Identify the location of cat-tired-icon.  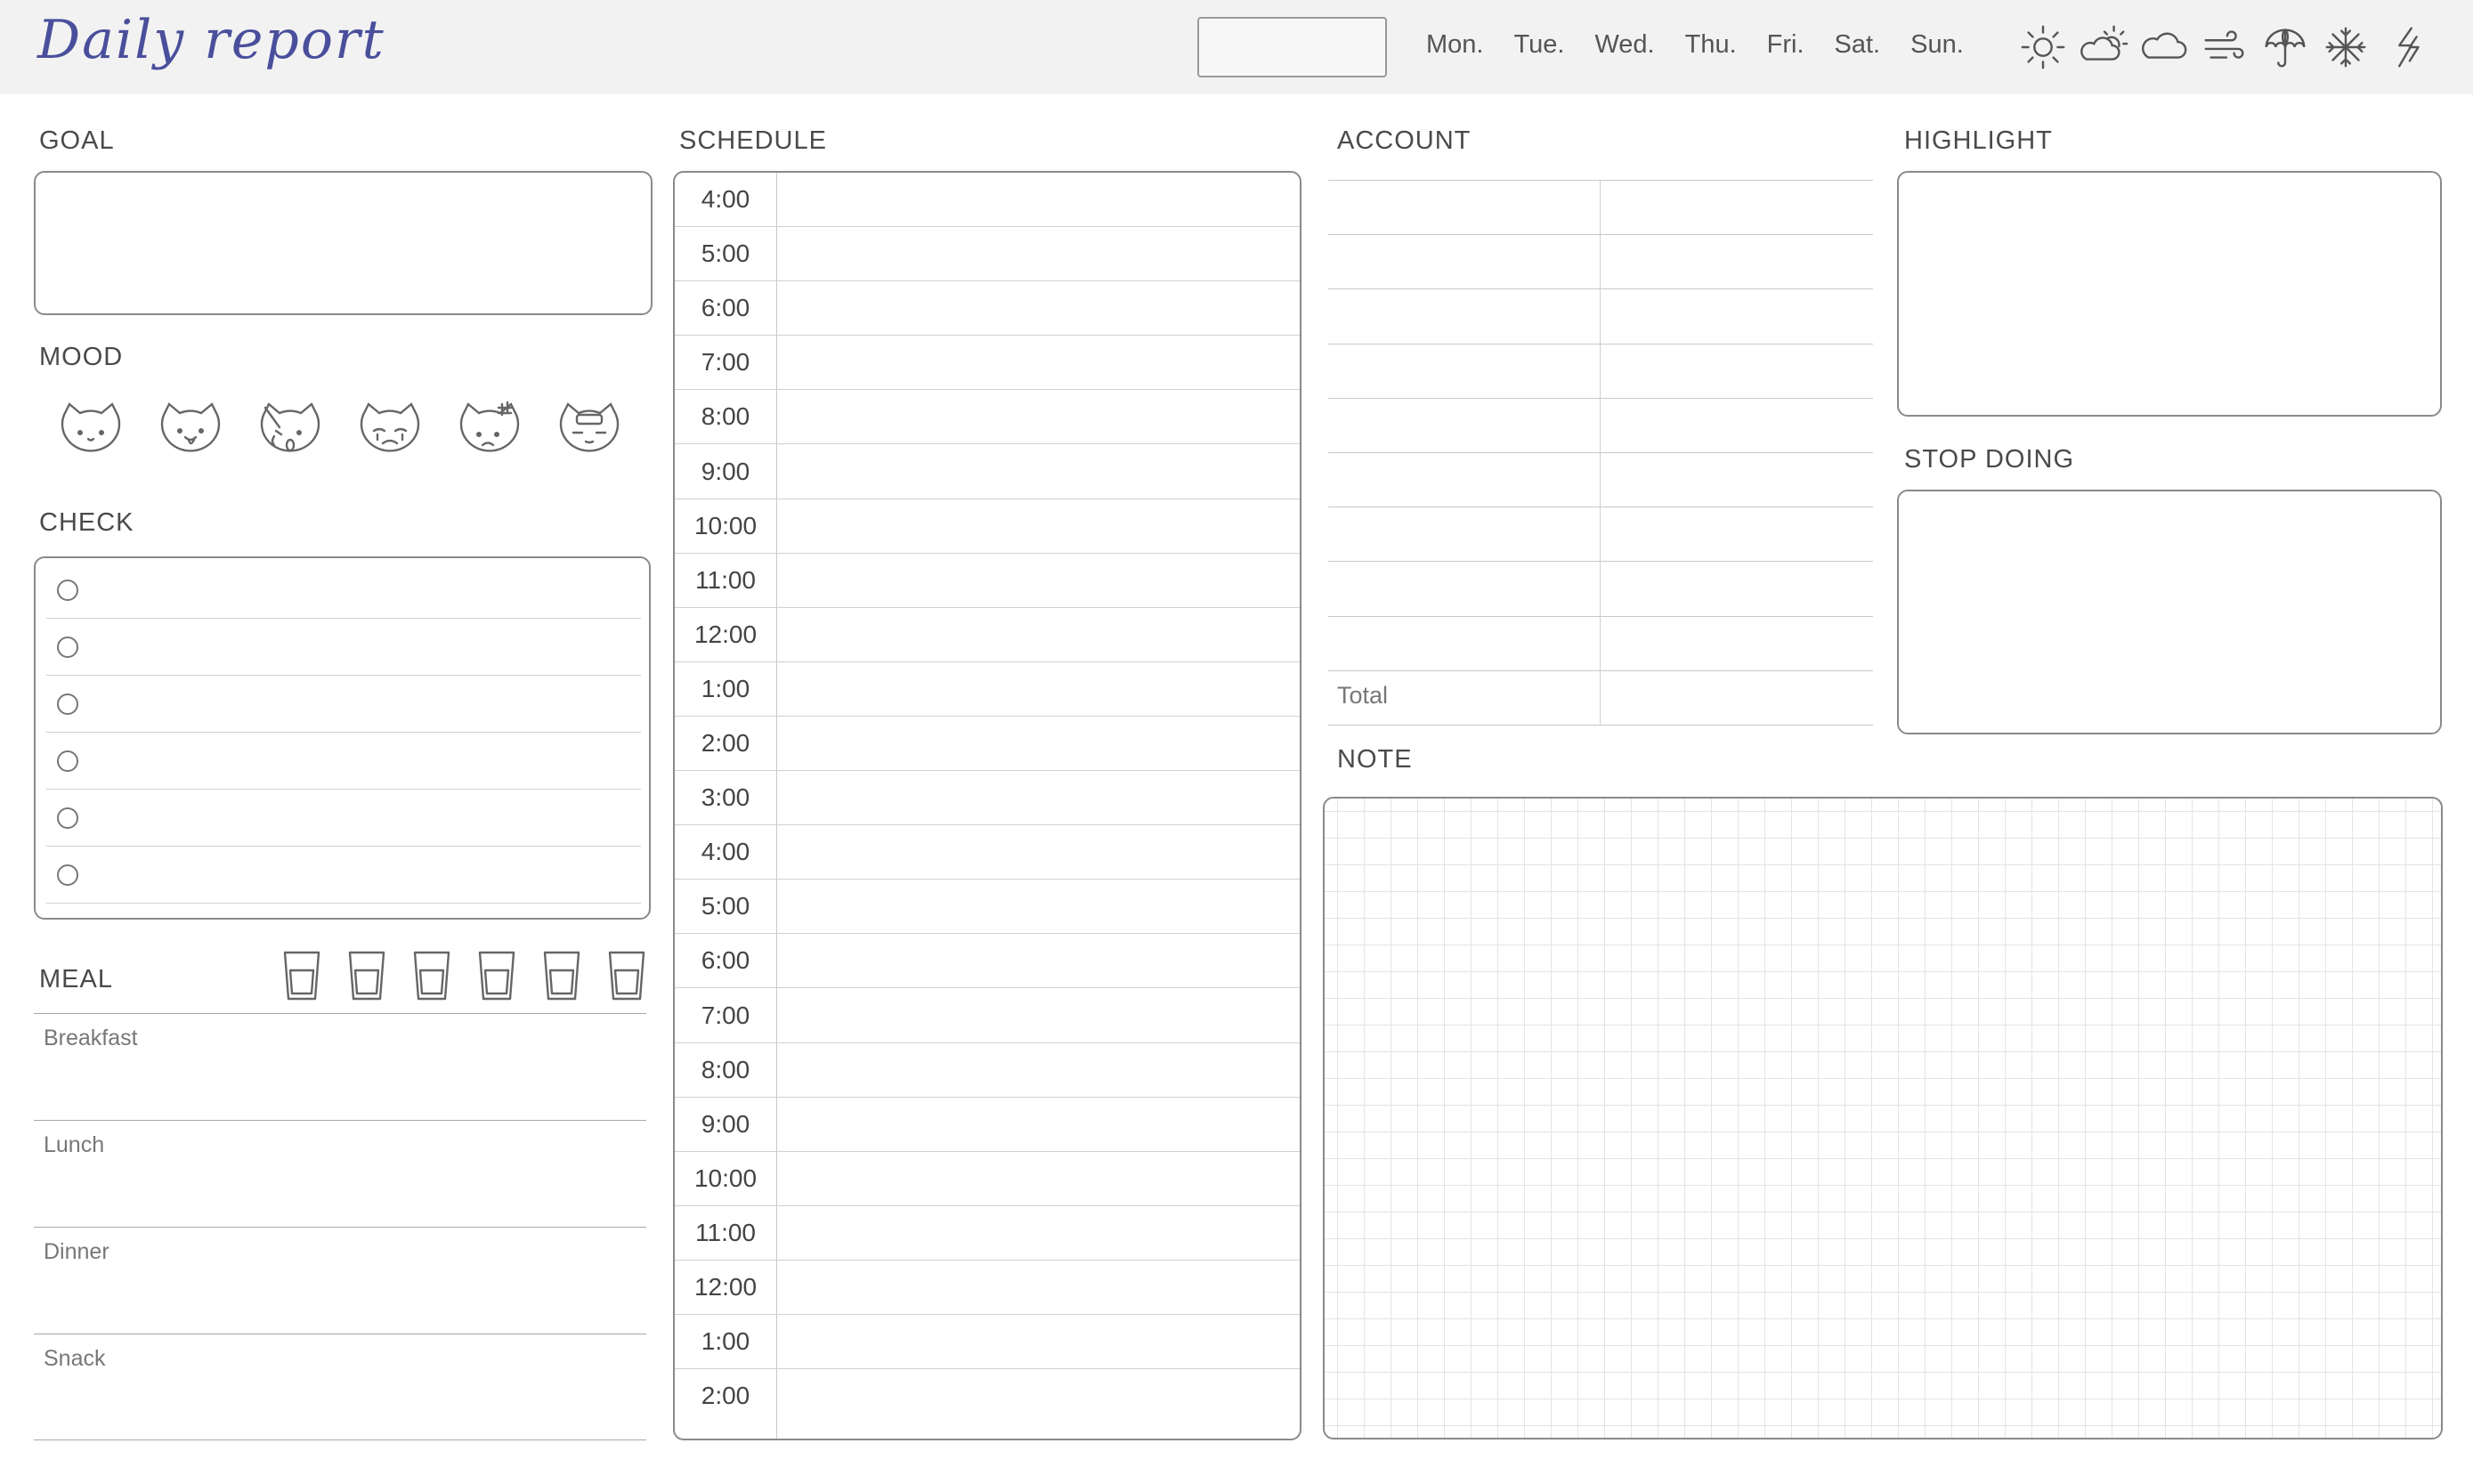
(589, 431).